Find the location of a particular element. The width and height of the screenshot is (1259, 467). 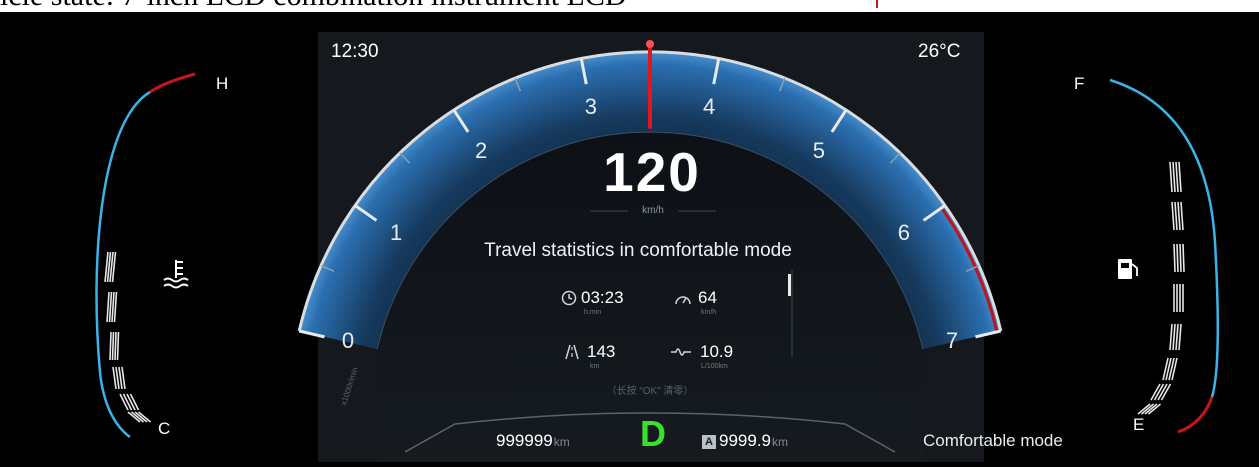

speed-unit: km/h is located at coordinates (653, 210).